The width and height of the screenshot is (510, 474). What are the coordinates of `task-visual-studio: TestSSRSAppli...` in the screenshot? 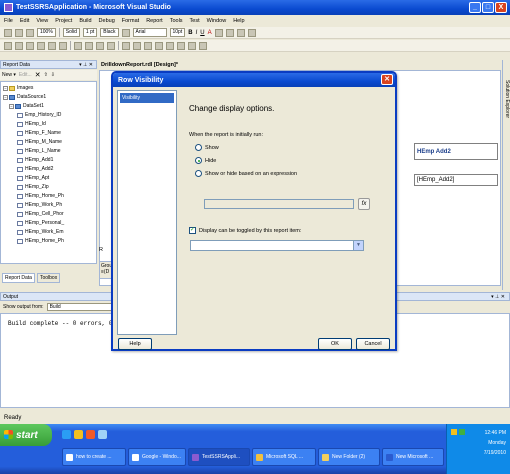 It's located at (219, 457).